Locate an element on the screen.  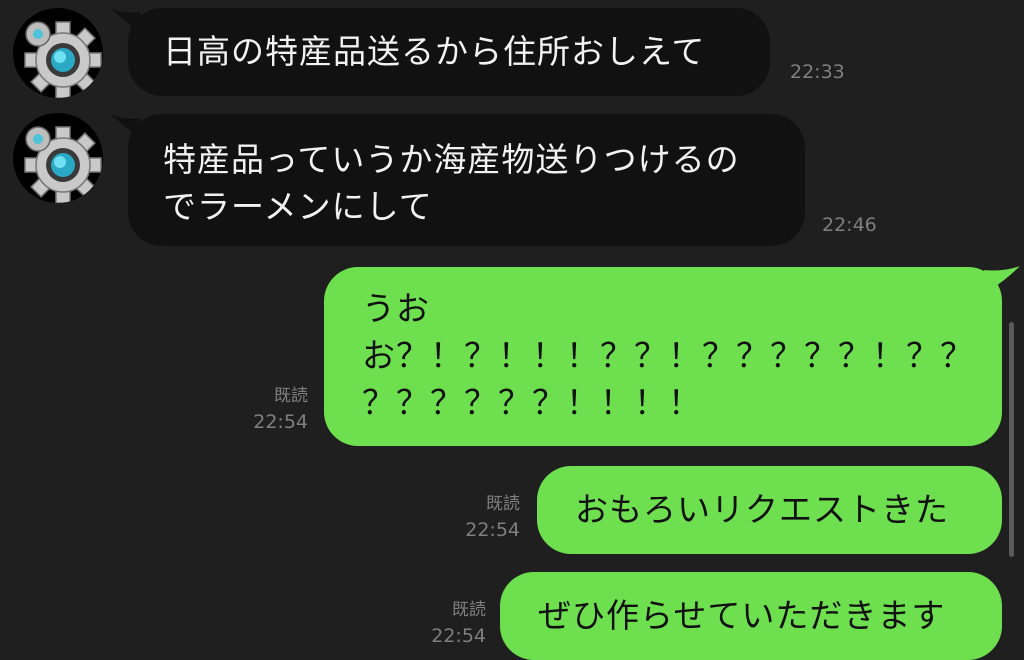
message-bubble: 日高の特産品送るから住所おしえて is located at coordinates (449, 52).